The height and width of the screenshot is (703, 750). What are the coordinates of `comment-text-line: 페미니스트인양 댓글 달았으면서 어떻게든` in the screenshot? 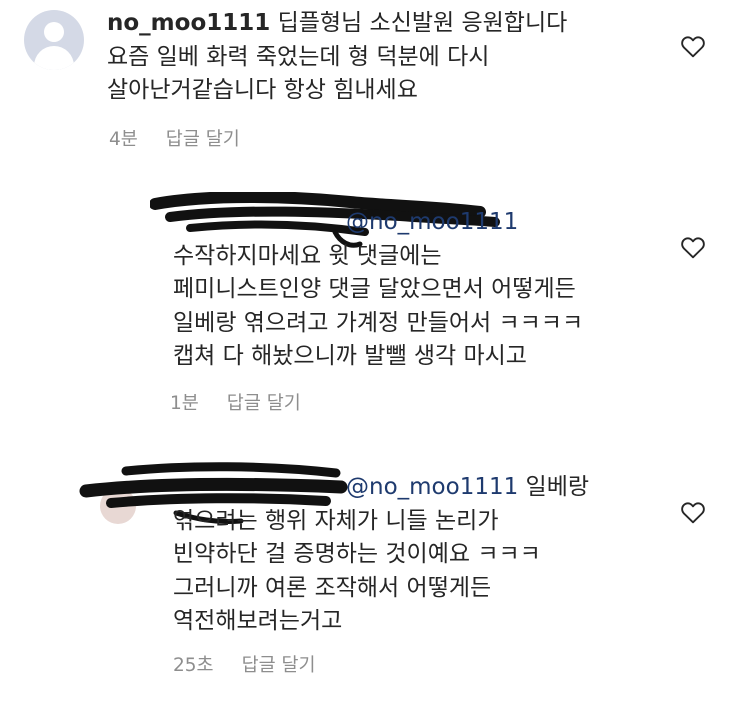 It's located at (374, 289).